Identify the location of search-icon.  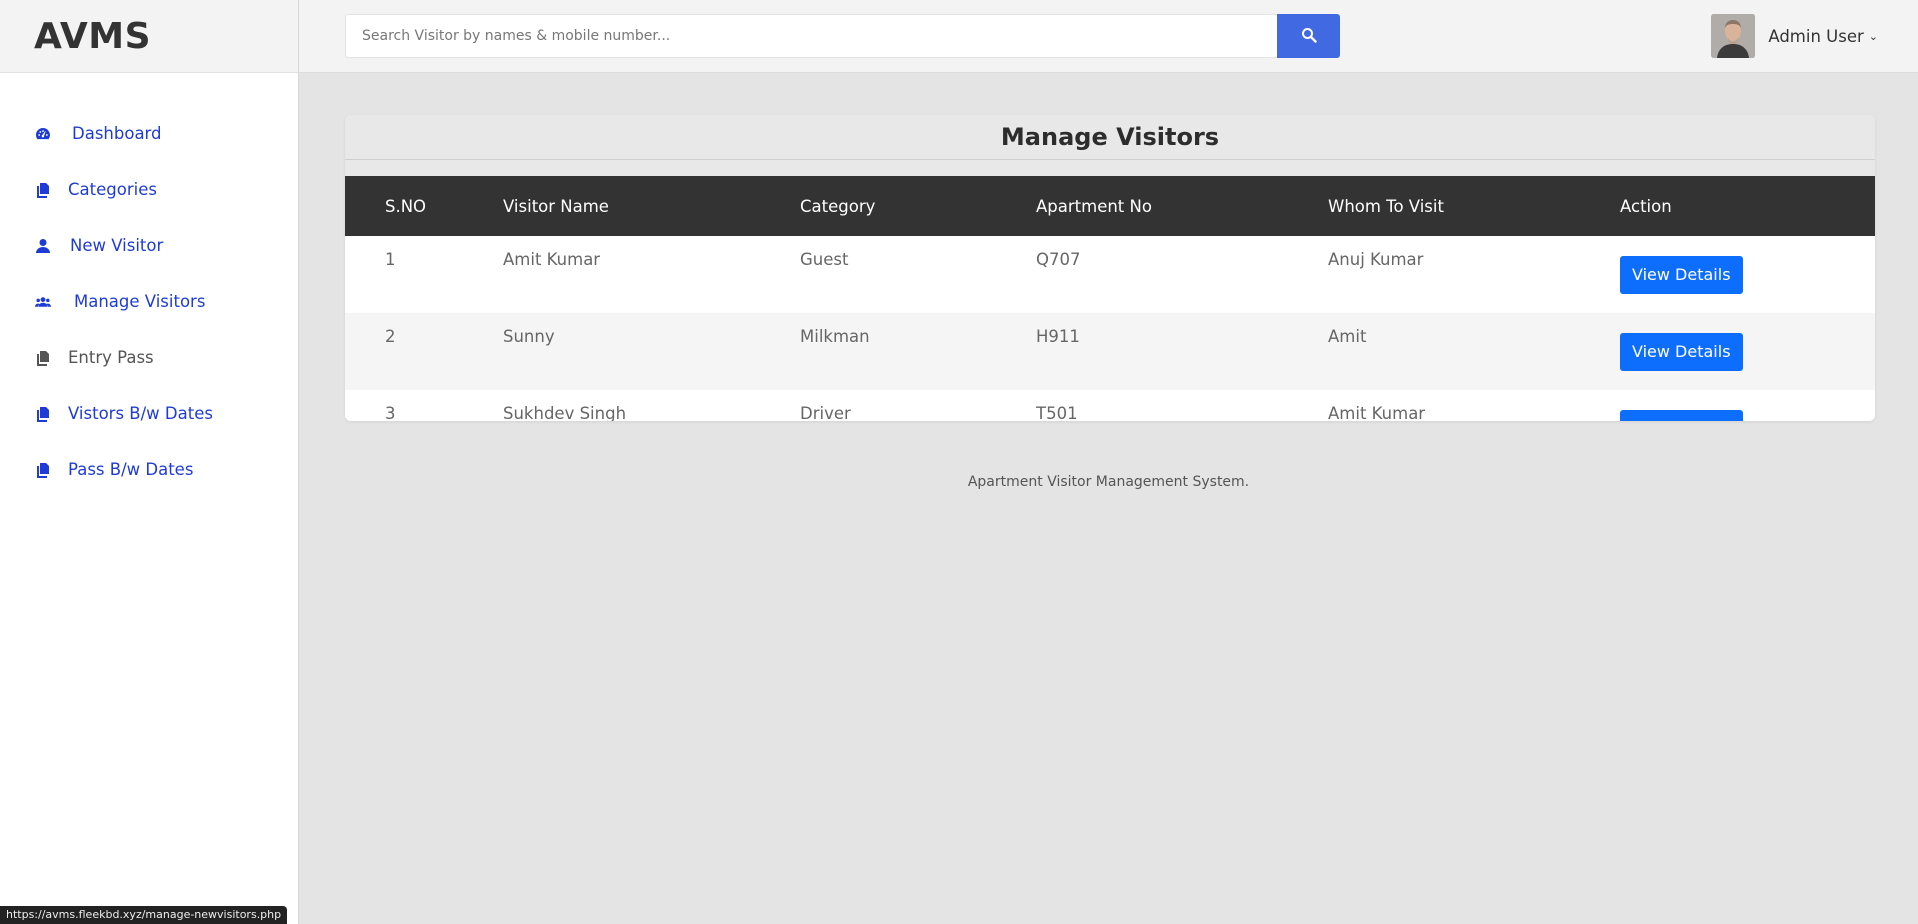
(1309, 36).